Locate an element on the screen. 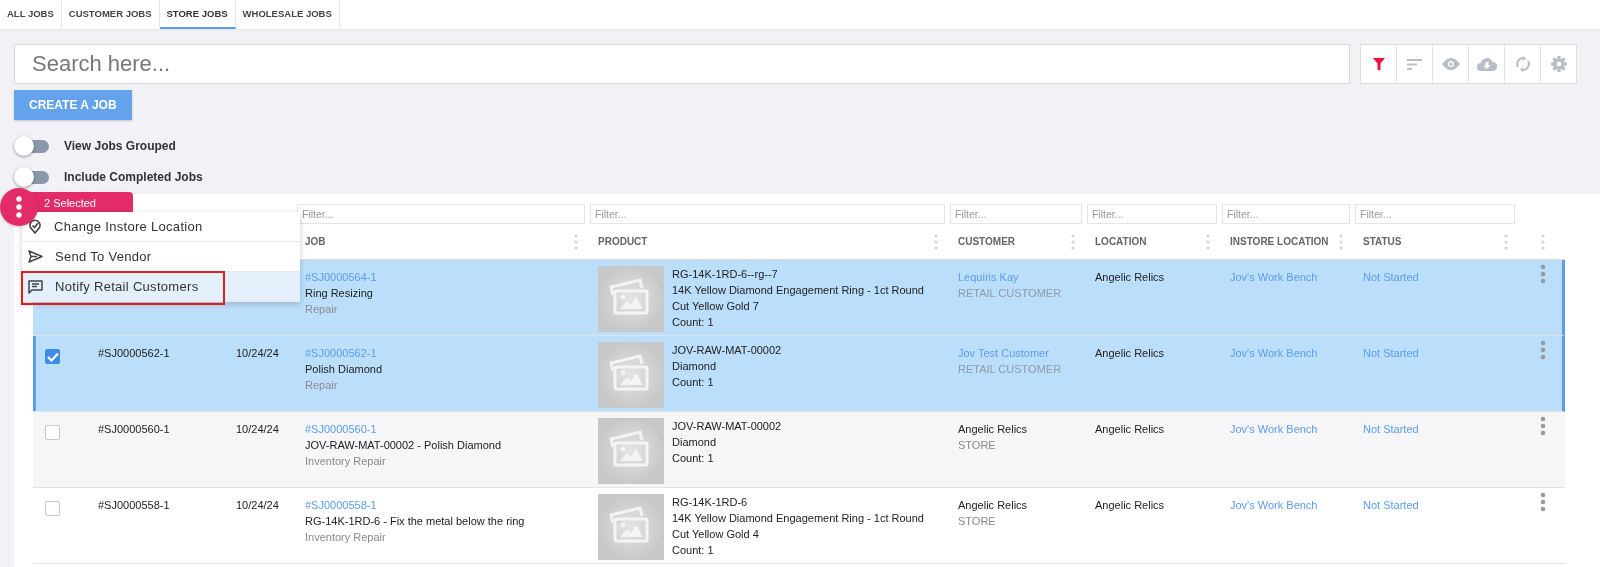 The image size is (1600, 567). product-line: 14K Yellow Diamond Engagement Ring - 1ct Round Cut Yellow Gold 7 is located at coordinates (798, 298).